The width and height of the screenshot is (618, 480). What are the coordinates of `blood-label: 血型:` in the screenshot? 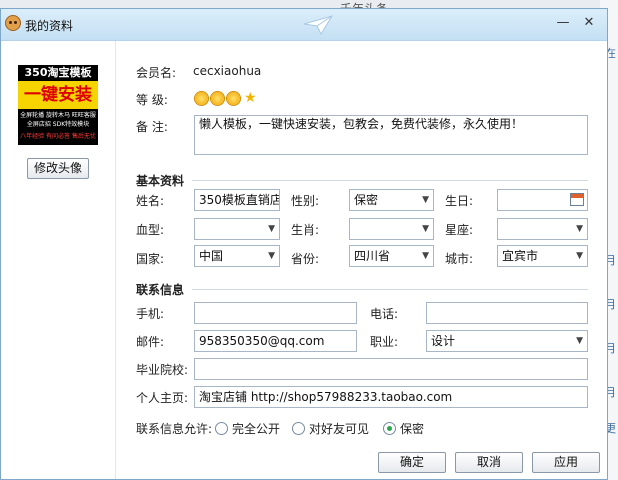 It's located at (150, 230).